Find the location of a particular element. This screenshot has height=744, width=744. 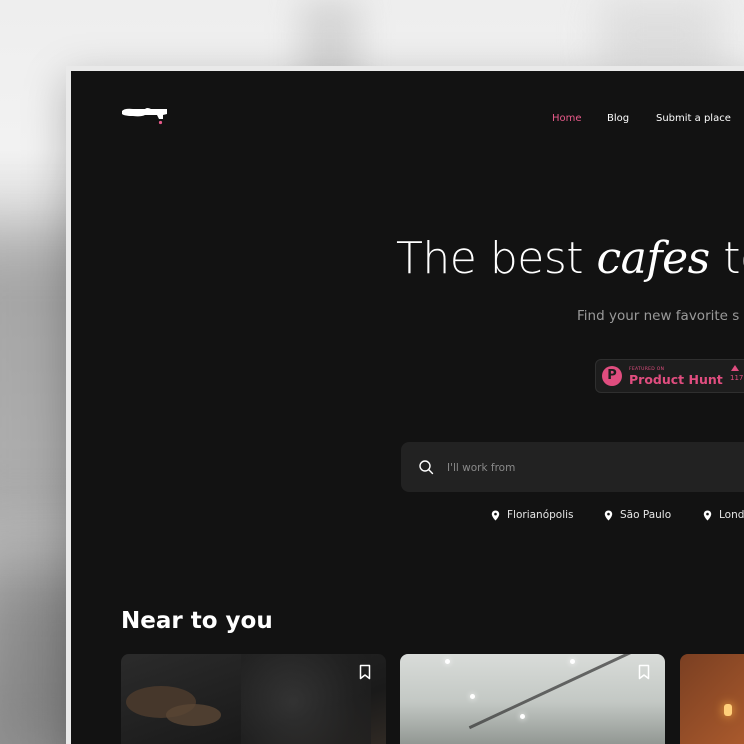

city-label: São Paulo is located at coordinates (646, 515).